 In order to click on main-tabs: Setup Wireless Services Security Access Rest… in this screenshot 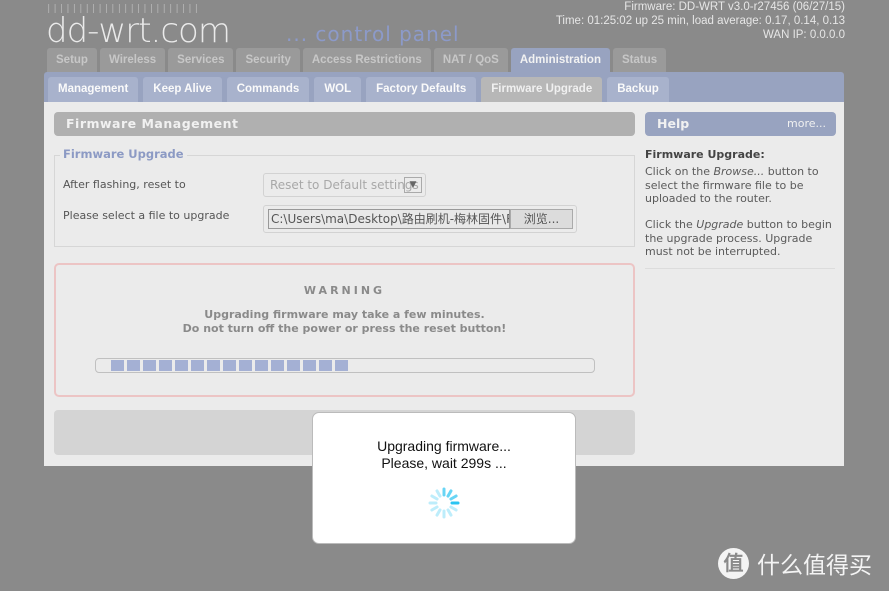, I will do `click(357, 60)`.